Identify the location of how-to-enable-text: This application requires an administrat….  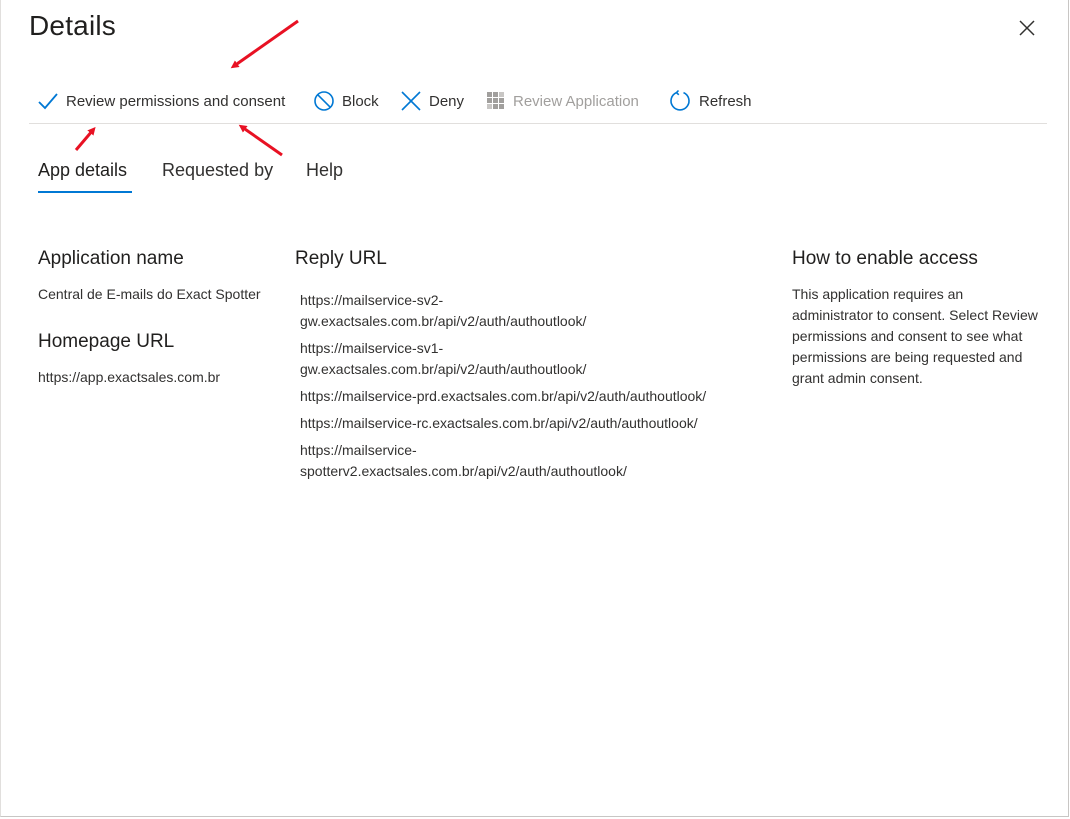
(915, 336).